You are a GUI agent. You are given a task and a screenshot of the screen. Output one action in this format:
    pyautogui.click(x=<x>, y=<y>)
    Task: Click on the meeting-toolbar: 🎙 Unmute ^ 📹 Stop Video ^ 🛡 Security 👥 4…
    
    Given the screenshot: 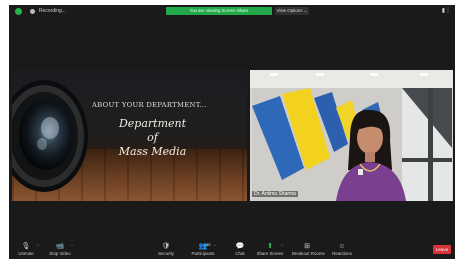 What is the action you would take?
    pyautogui.click(x=232, y=249)
    